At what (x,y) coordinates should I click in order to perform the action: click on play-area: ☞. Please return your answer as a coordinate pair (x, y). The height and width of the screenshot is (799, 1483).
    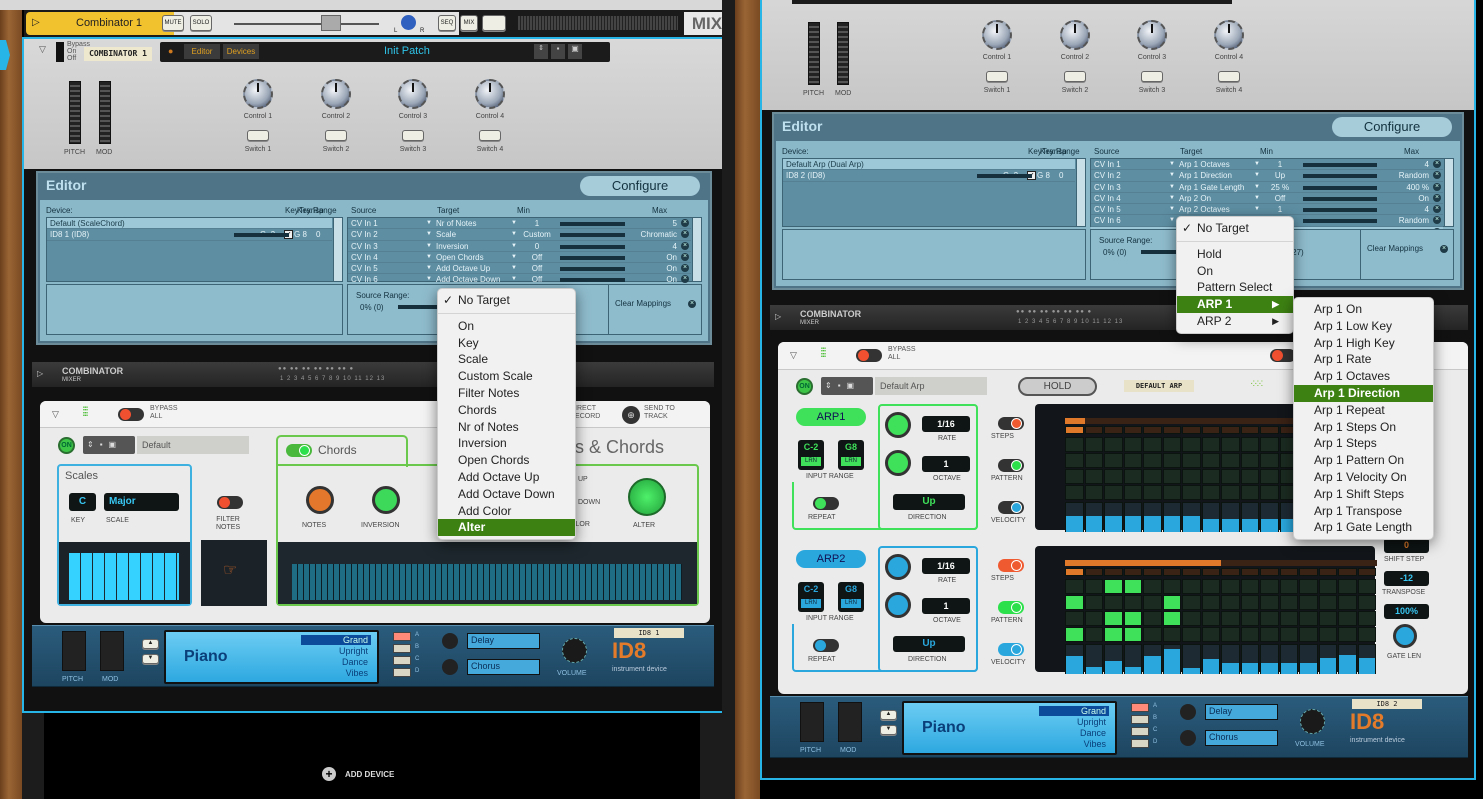
    Looking at the image, I should click on (234, 573).